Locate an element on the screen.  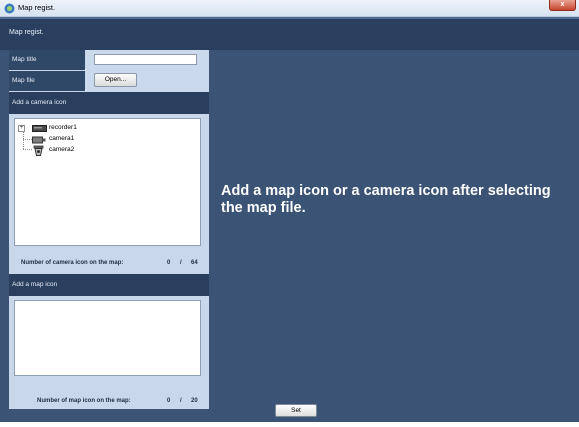
map-title-row: Map title is located at coordinates (109, 60).